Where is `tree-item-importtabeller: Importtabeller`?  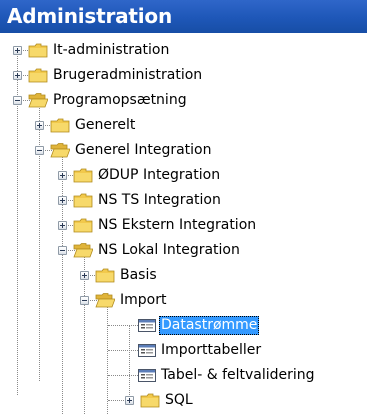 tree-item-importtabeller: Importtabeller is located at coordinates (183, 350).